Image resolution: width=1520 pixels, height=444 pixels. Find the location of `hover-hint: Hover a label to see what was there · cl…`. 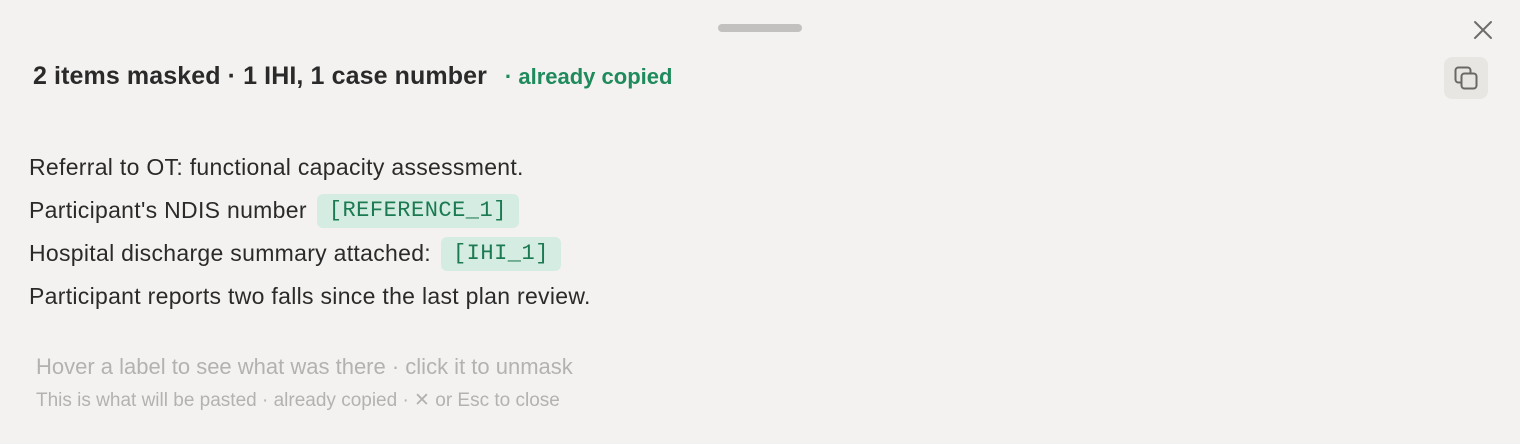

hover-hint: Hover a label to see what was there · cl… is located at coordinates (304, 366).